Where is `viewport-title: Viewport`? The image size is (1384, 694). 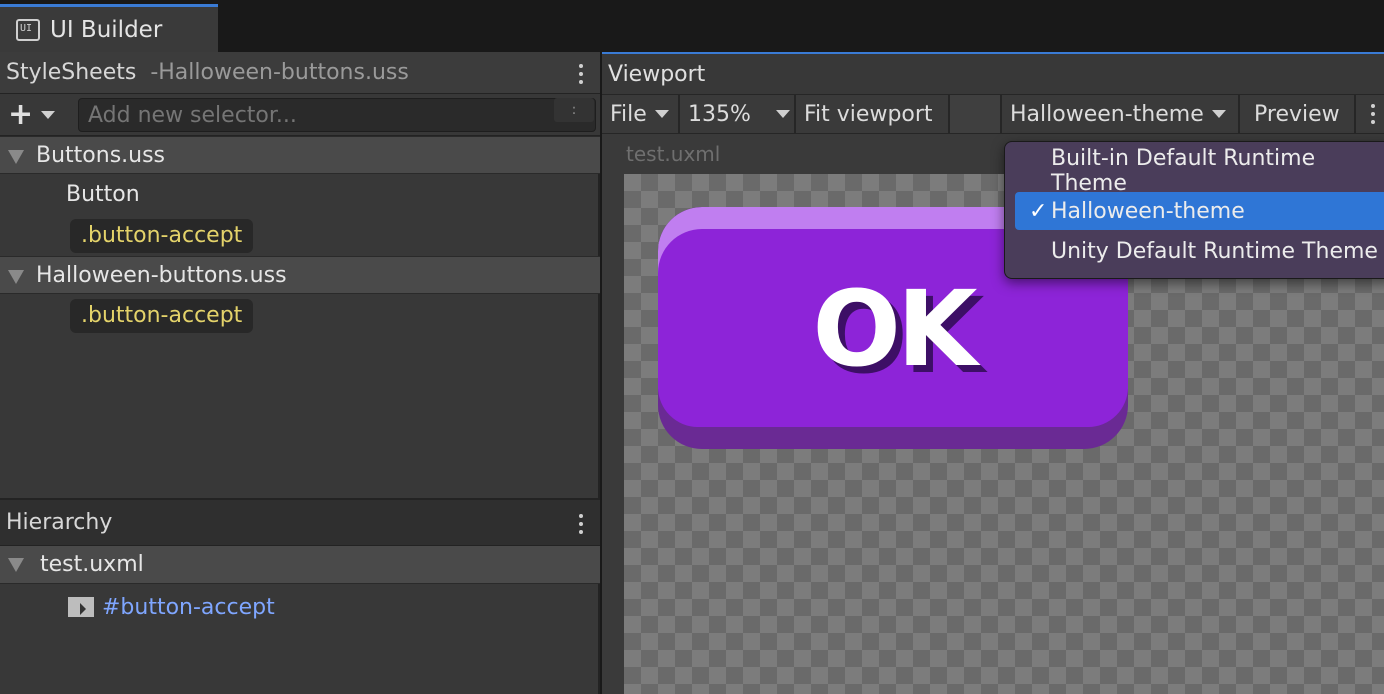
viewport-title: Viewport is located at coordinates (657, 74).